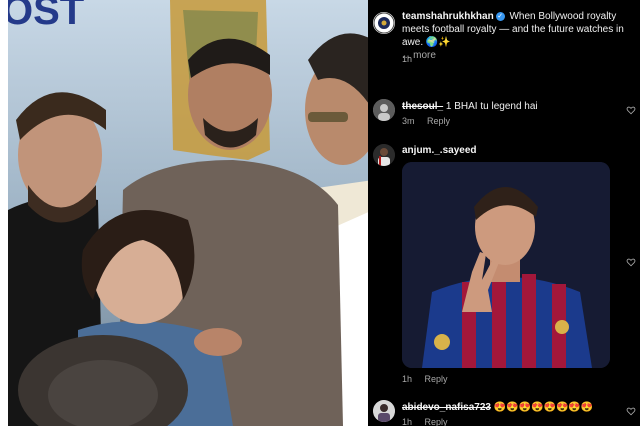 The image size is (640, 426). I want to click on verified-badge-icon: ✓, so click(500, 16).